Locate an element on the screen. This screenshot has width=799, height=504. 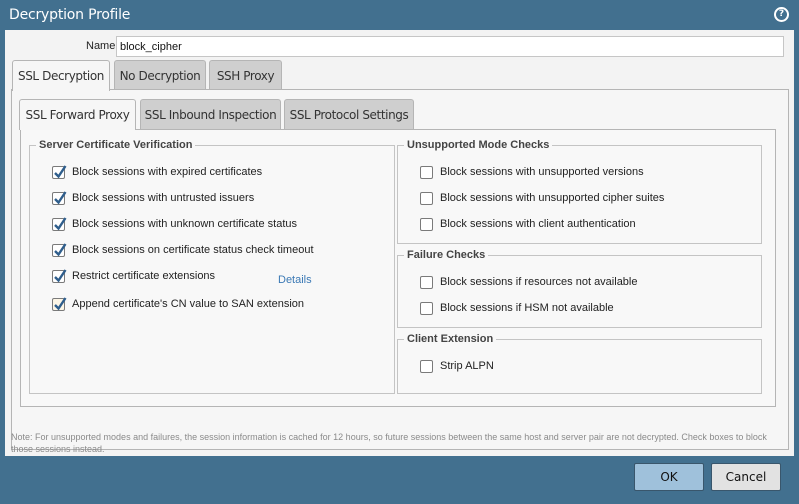
name-input is located at coordinates (450, 46).